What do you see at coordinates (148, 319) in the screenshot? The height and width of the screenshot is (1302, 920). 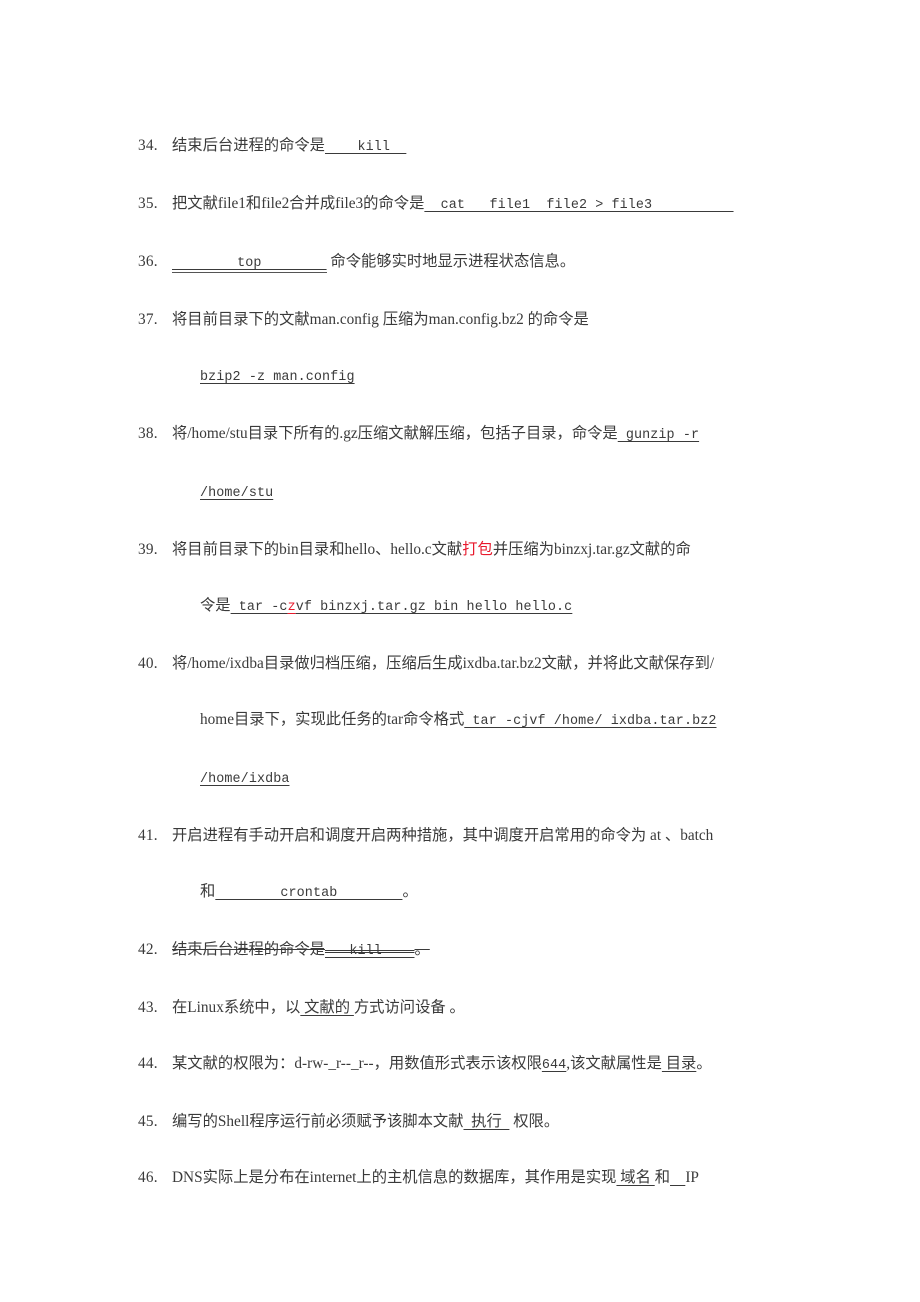 I see `question-number: 37.` at bounding box center [148, 319].